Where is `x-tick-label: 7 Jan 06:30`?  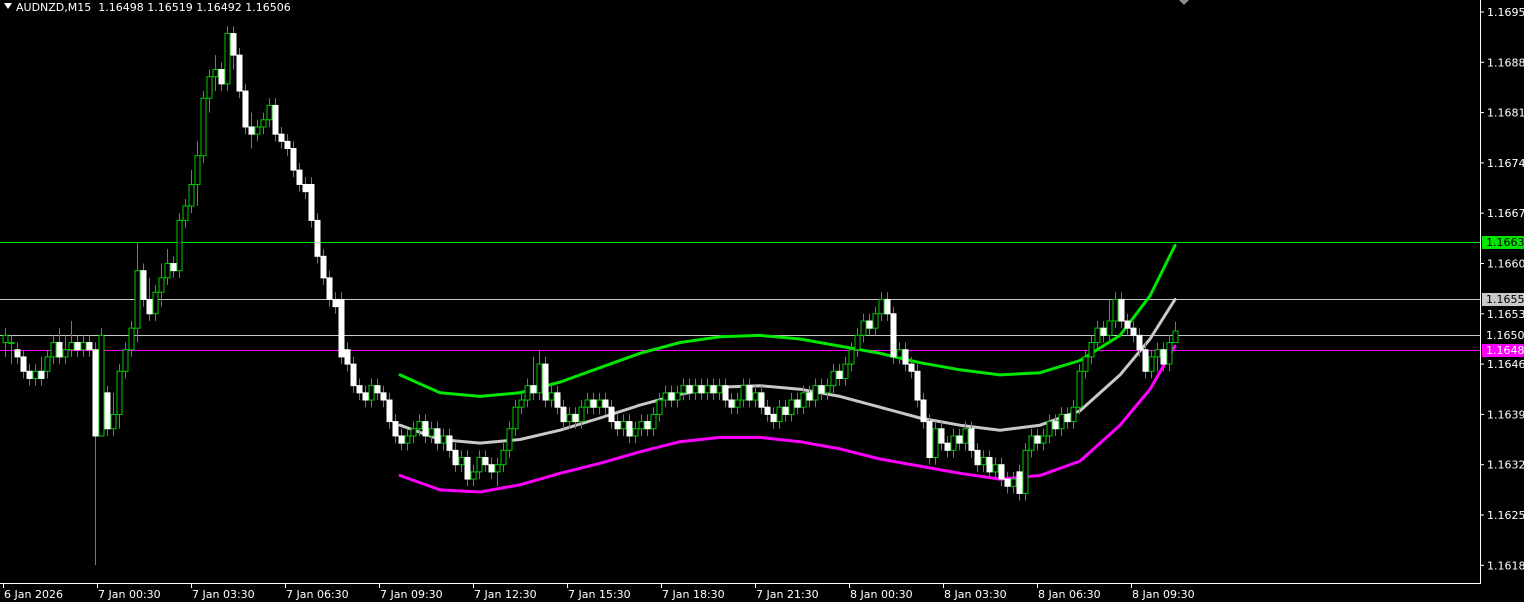
x-tick-label: 7 Jan 06:30 is located at coordinates (317, 594).